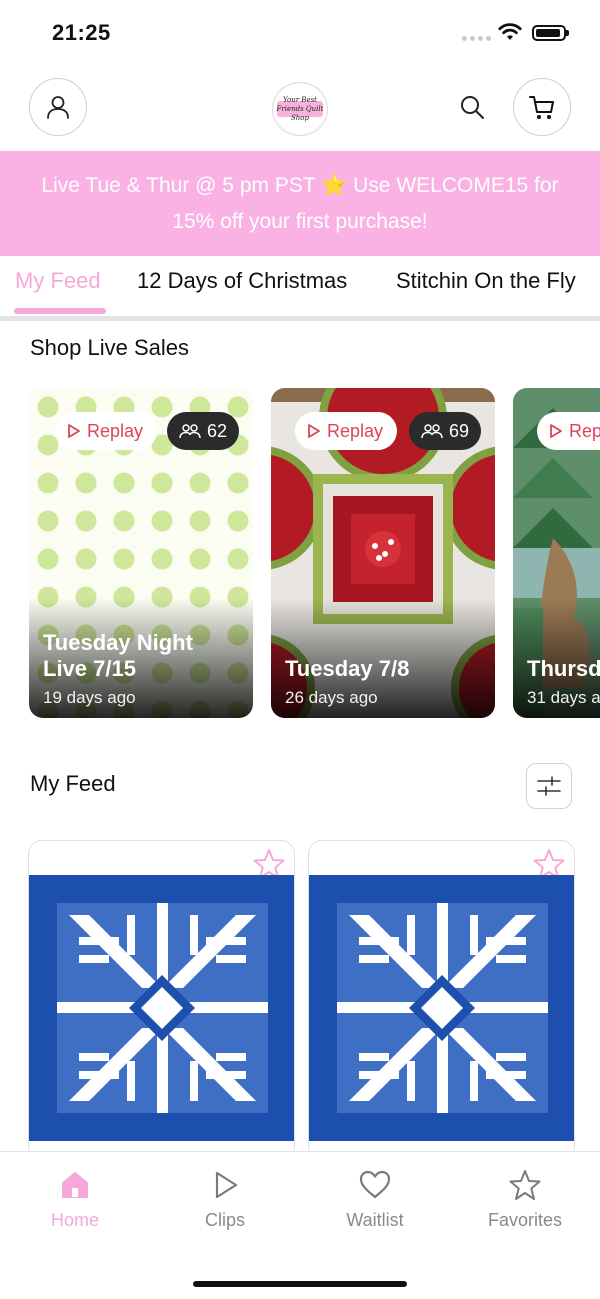 The width and height of the screenshot is (600, 1299). I want to click on home-indicator, so click(300, 1284).